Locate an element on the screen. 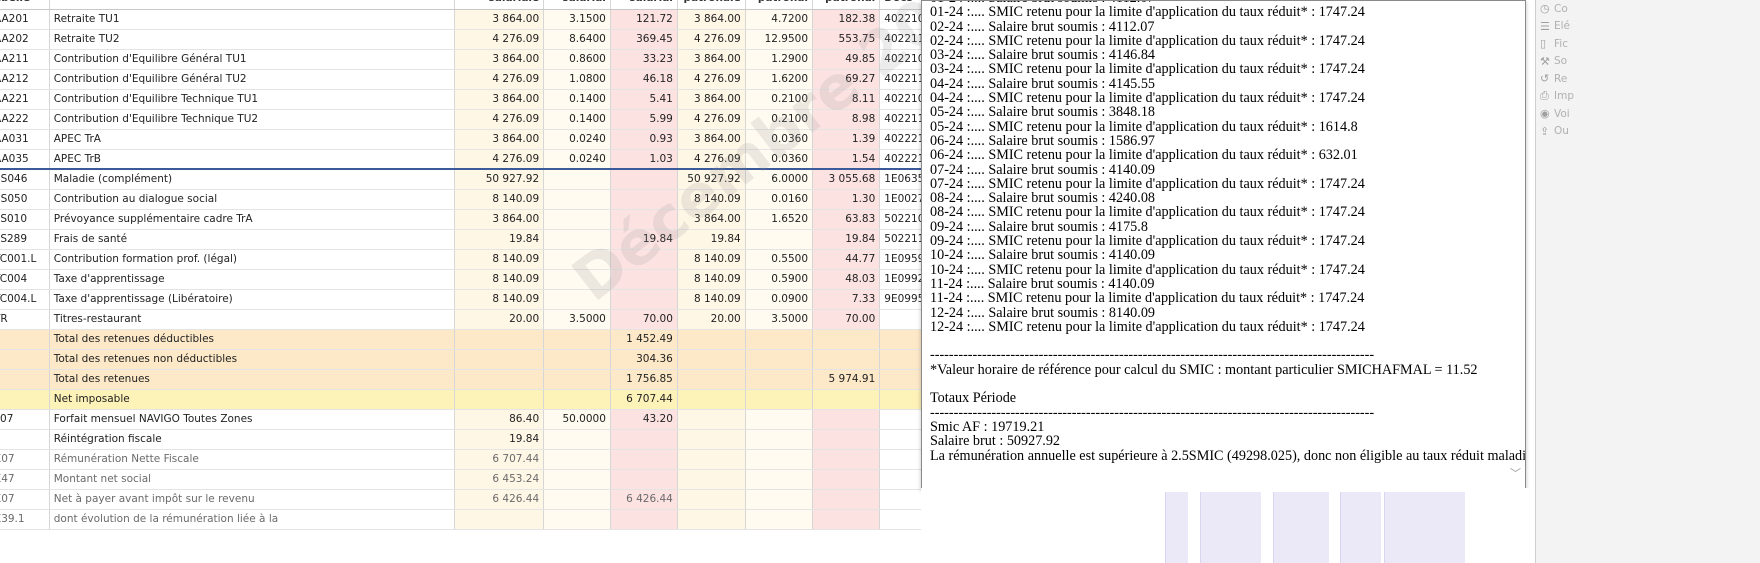 This screenshot has width=1760, height=563. panel-action-item: ◷ Co is located at coordinates (1648, 9).